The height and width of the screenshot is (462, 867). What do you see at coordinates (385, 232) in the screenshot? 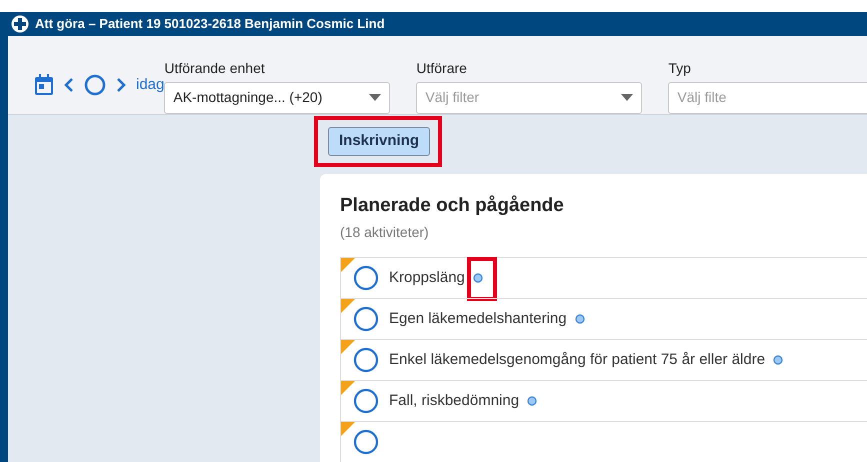
I see `activity-count: (18 aktiviteter)` at bounding box center [385, 232].